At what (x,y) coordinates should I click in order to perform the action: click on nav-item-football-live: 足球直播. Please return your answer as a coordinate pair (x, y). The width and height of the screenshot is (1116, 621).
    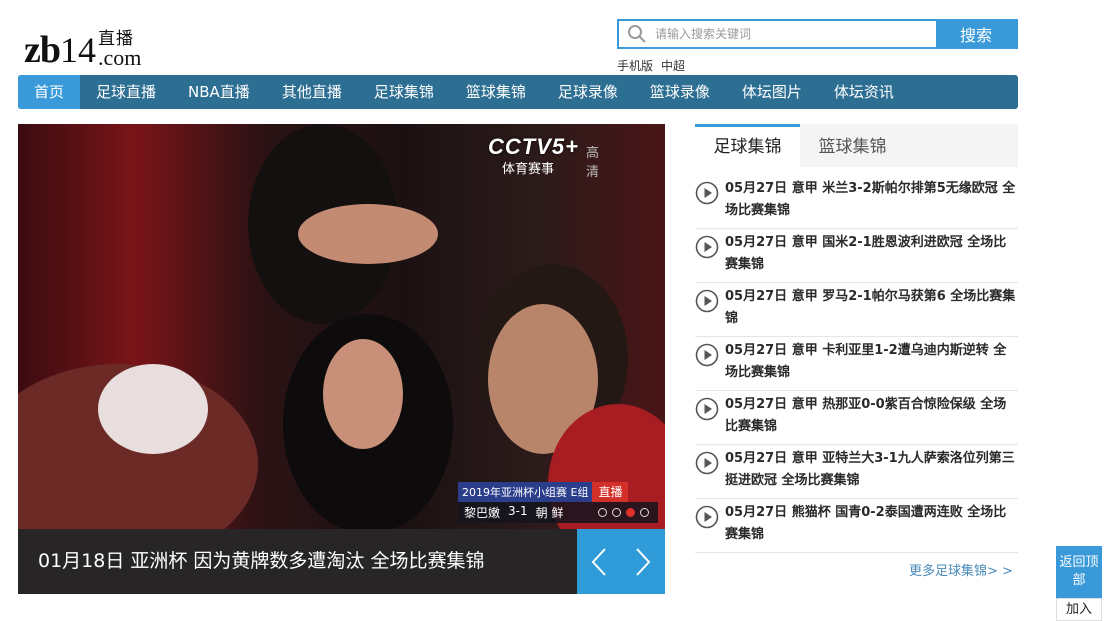
    Looking at the image, I should click on (126, 92).